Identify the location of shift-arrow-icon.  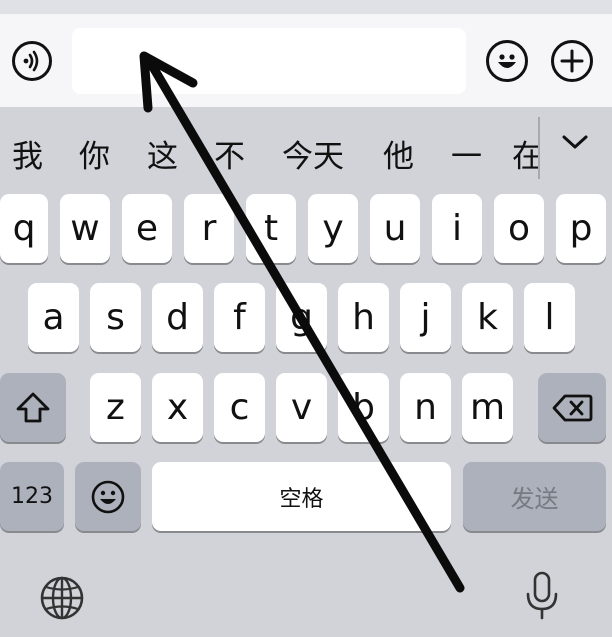
(33, 407).